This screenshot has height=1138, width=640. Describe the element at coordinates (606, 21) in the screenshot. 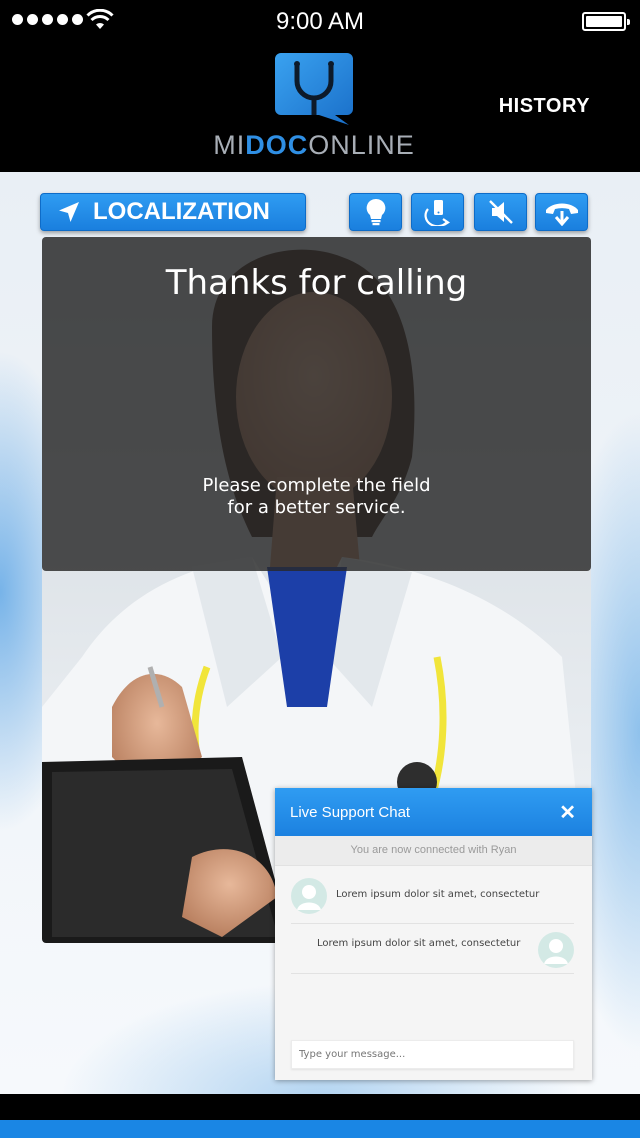

I see `battery-icon` at that location.